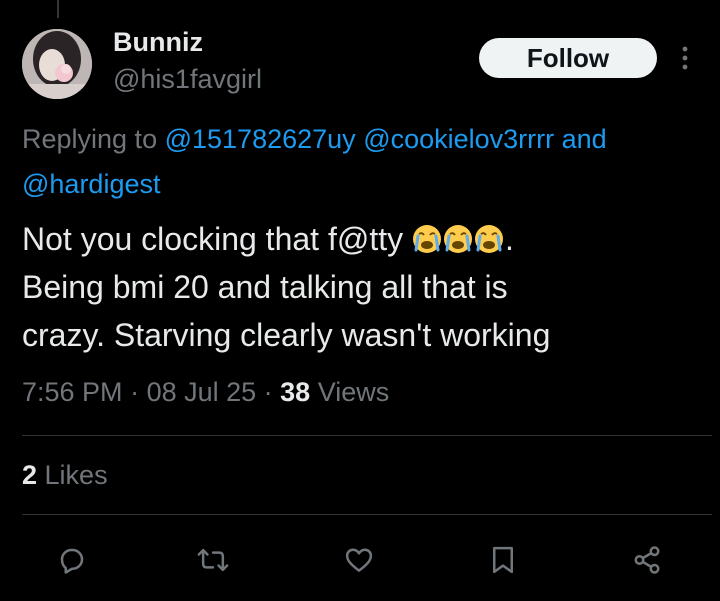  Describe the element at coordinates (217, 239) in the screenshot. I see `tweet-text-line: Not you clocking that f@tty` at that location.